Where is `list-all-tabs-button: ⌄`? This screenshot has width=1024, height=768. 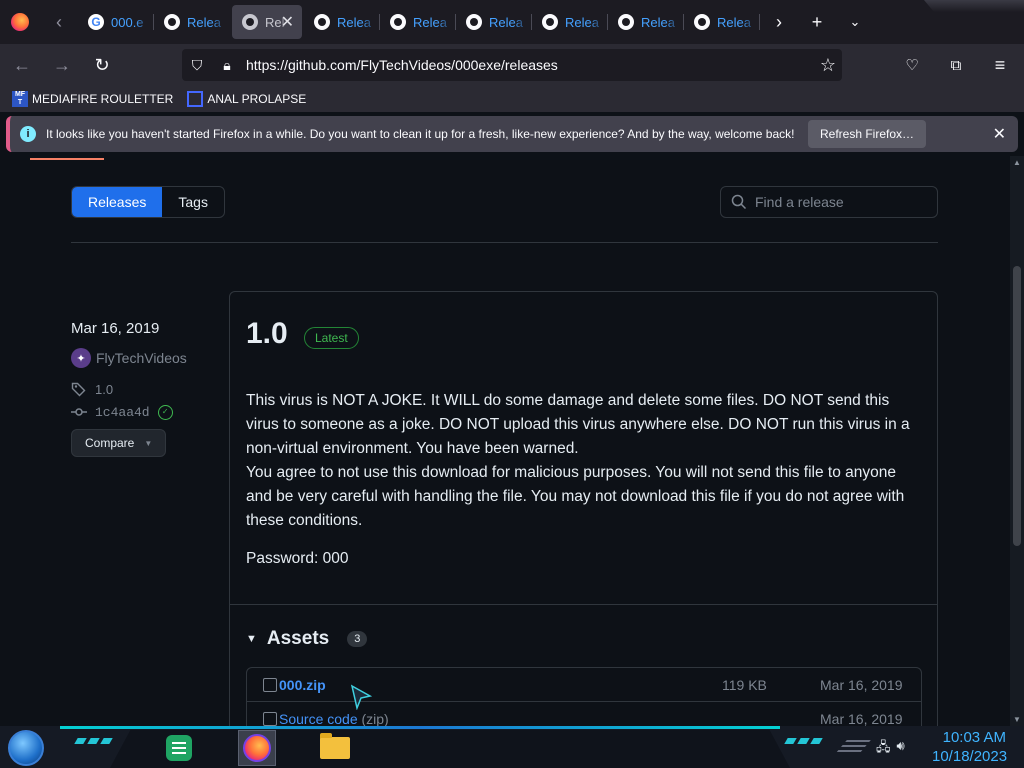 list-all-tabs-button: ⌄ is located at coordinates (855, 22).